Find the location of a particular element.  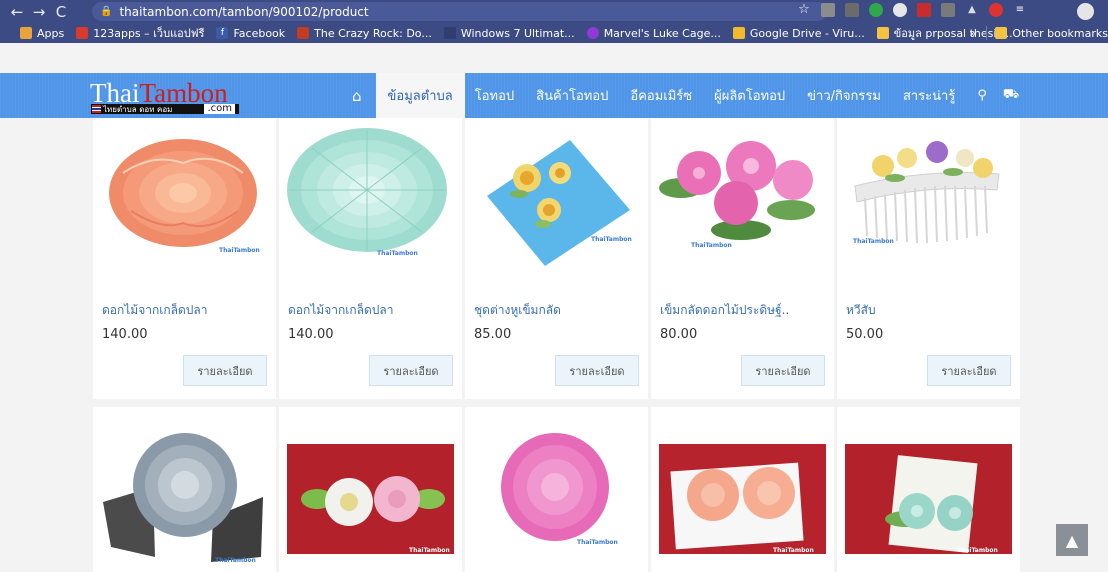

product-card: ThaiTambon หวีสับ 50.00 รายละเอียด is located at coordinates (928, 258).